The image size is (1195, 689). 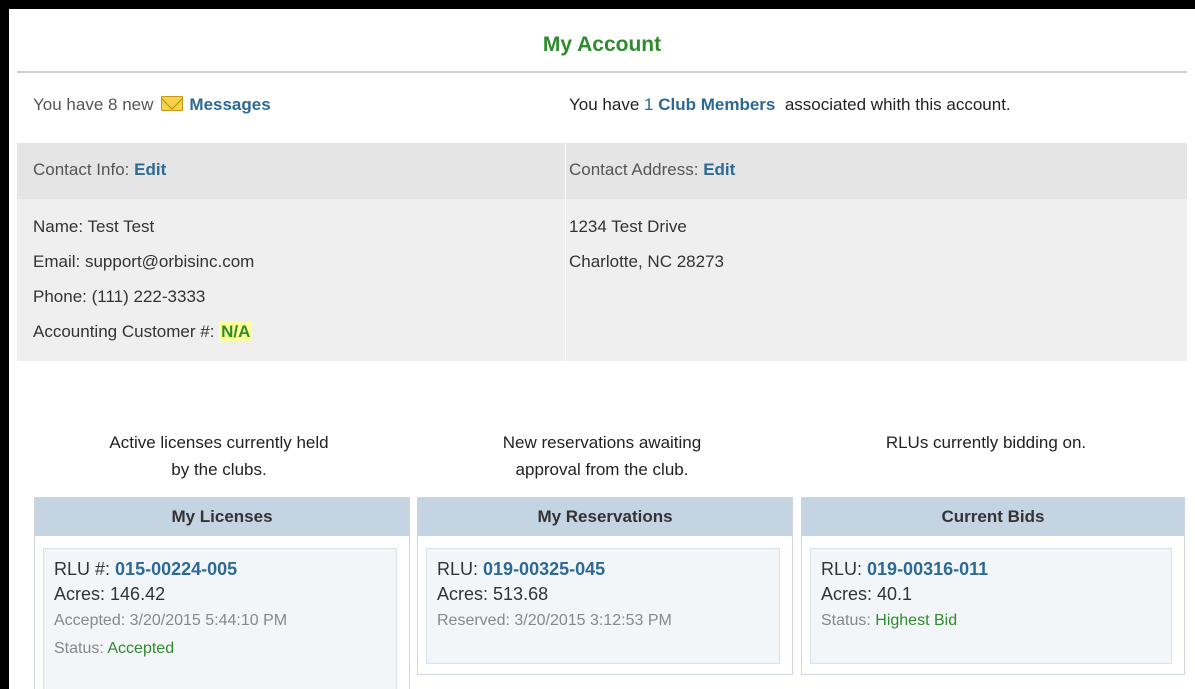 I want to click on accounting-line: Accounting Customer #: N/A, so click(x=143, y=332).